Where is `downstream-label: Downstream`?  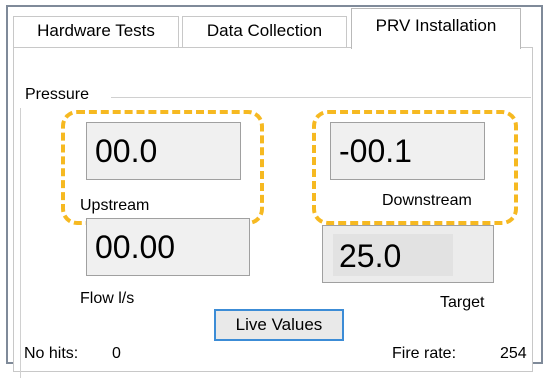 downstream-label: Downstream is located at coordinates (427, 200).